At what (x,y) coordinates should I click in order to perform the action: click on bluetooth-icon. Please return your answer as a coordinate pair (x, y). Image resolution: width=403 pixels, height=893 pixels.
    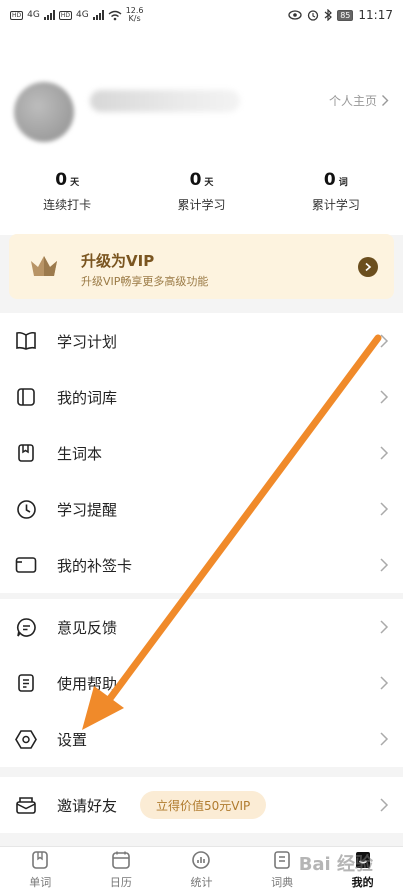
    Looking at the image, I should click on (328, 15).